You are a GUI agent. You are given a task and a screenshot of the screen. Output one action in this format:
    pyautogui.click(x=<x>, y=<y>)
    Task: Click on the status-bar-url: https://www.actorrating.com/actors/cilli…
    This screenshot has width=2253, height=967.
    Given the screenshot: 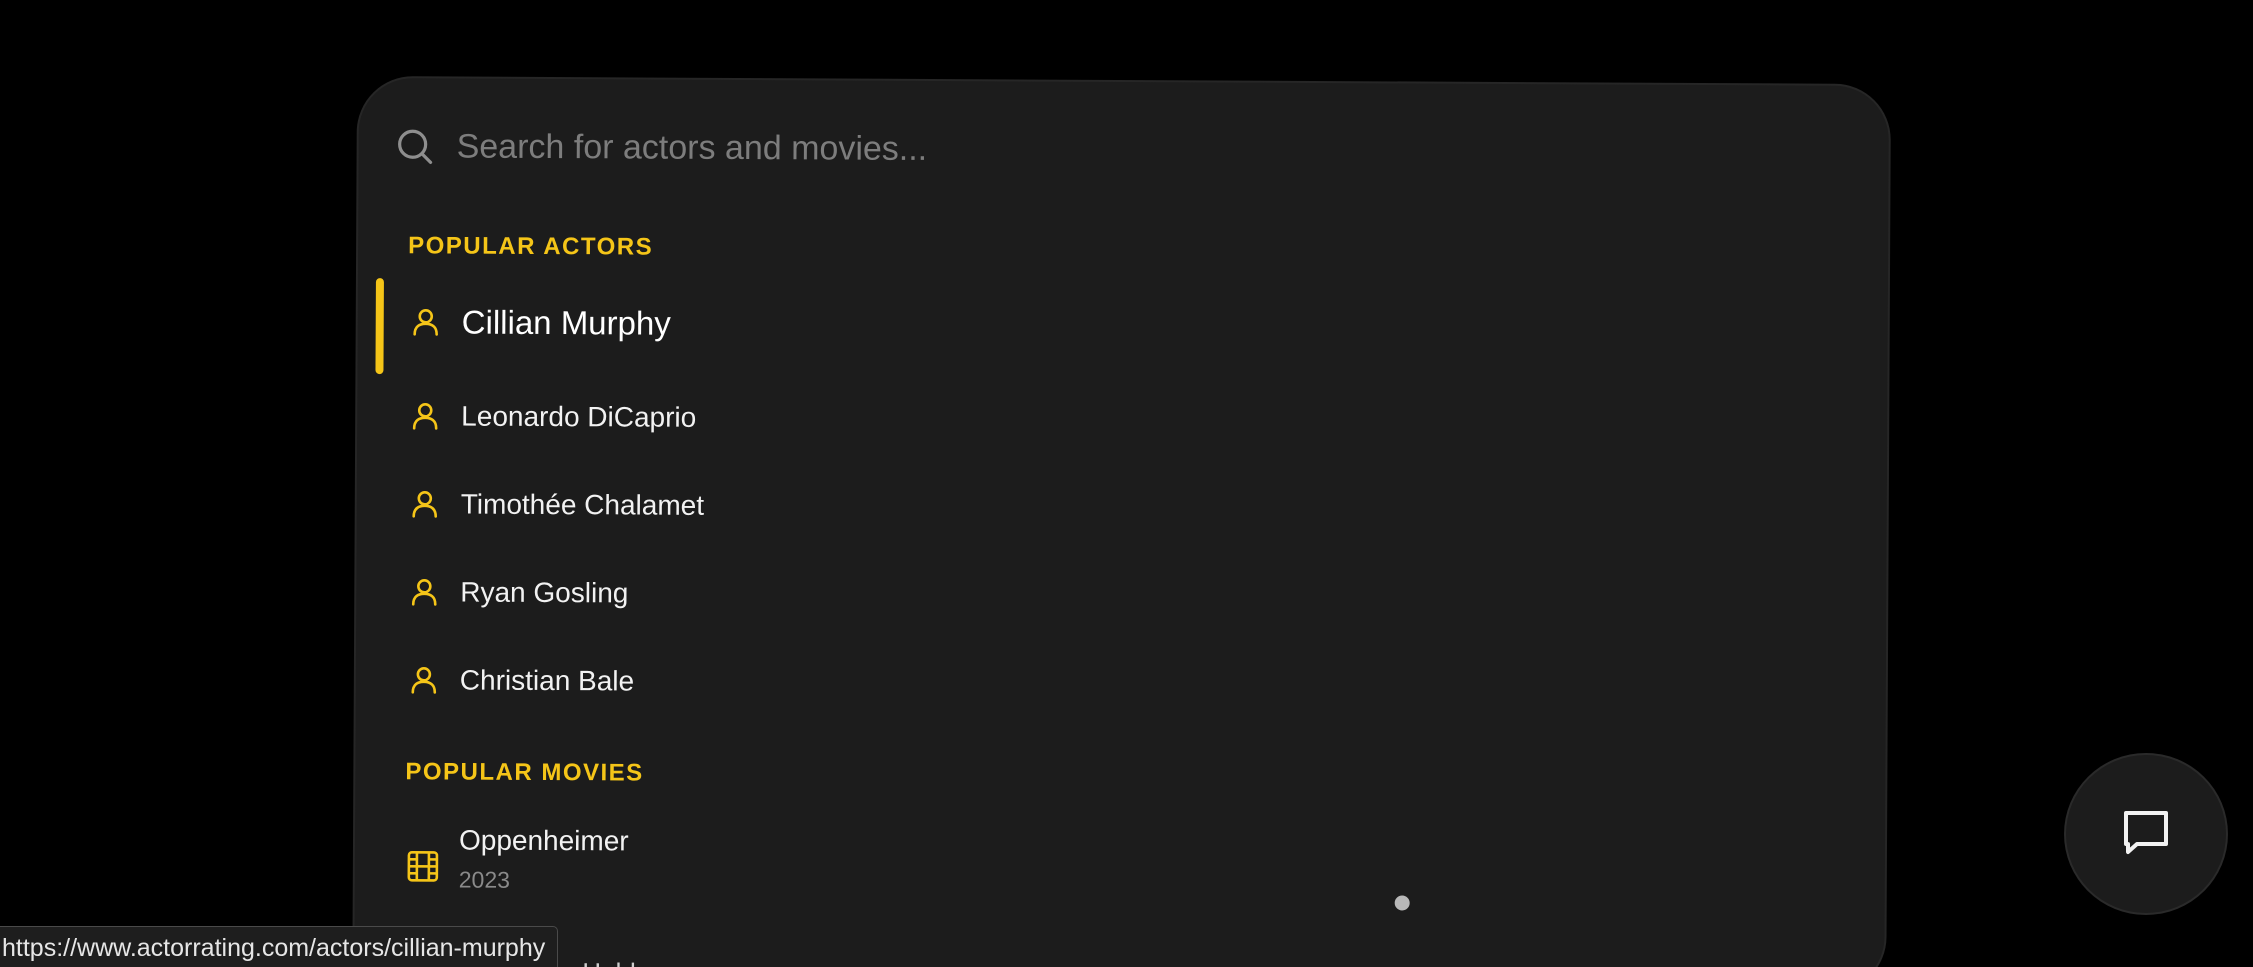 What is the action you would take?
    pyautogui.click(x=279, y=946)
    